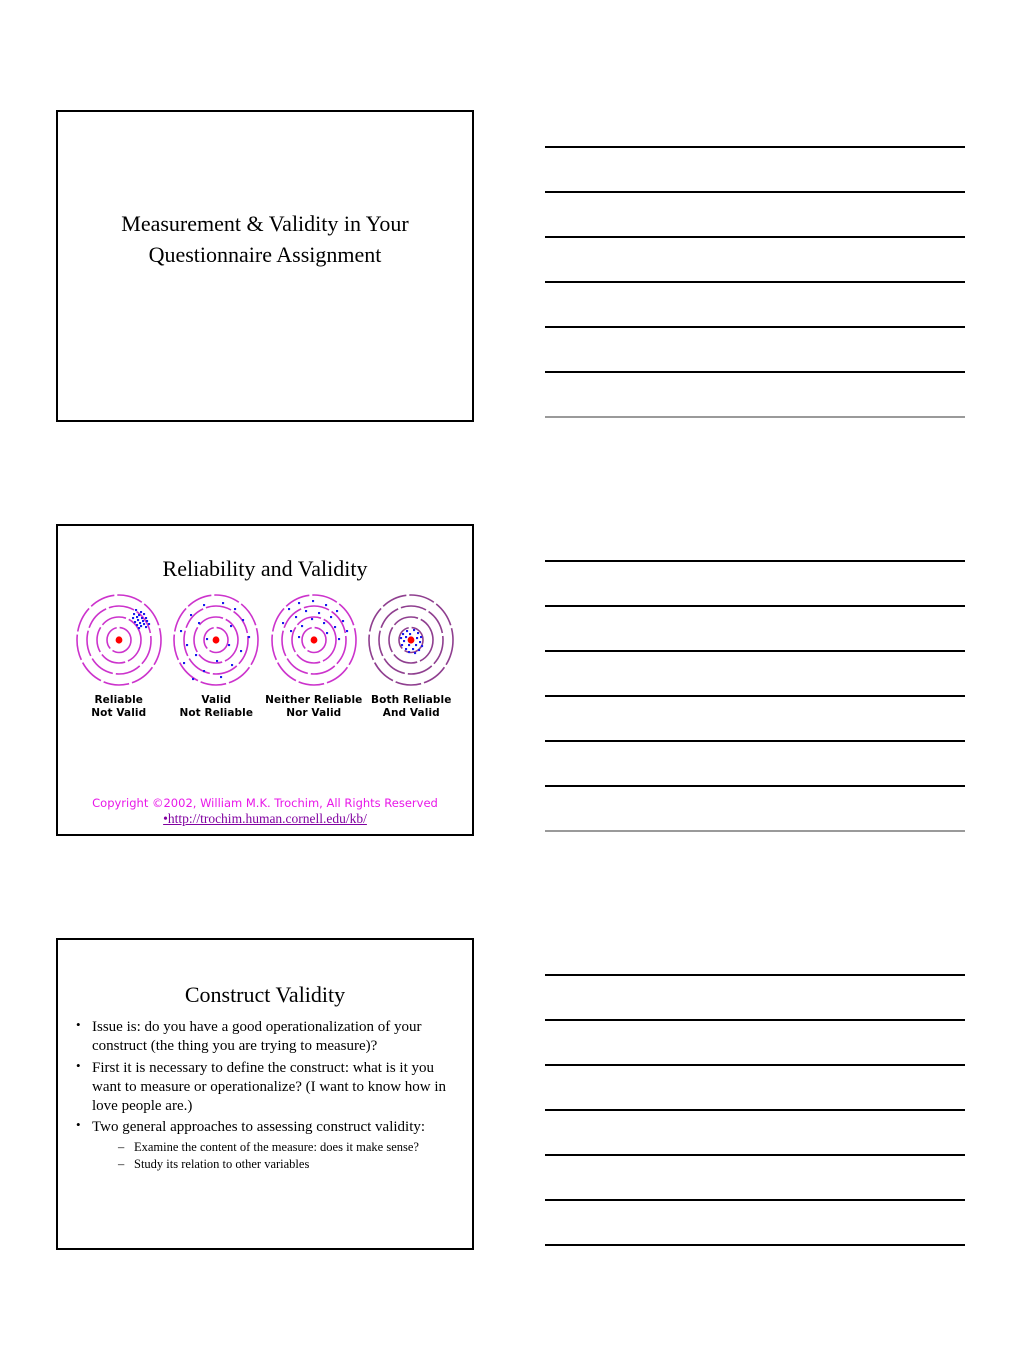  Describe the element at coordinates (119, 712) in the screenshot. I see `caption-line-2: Not Valid` at that location.